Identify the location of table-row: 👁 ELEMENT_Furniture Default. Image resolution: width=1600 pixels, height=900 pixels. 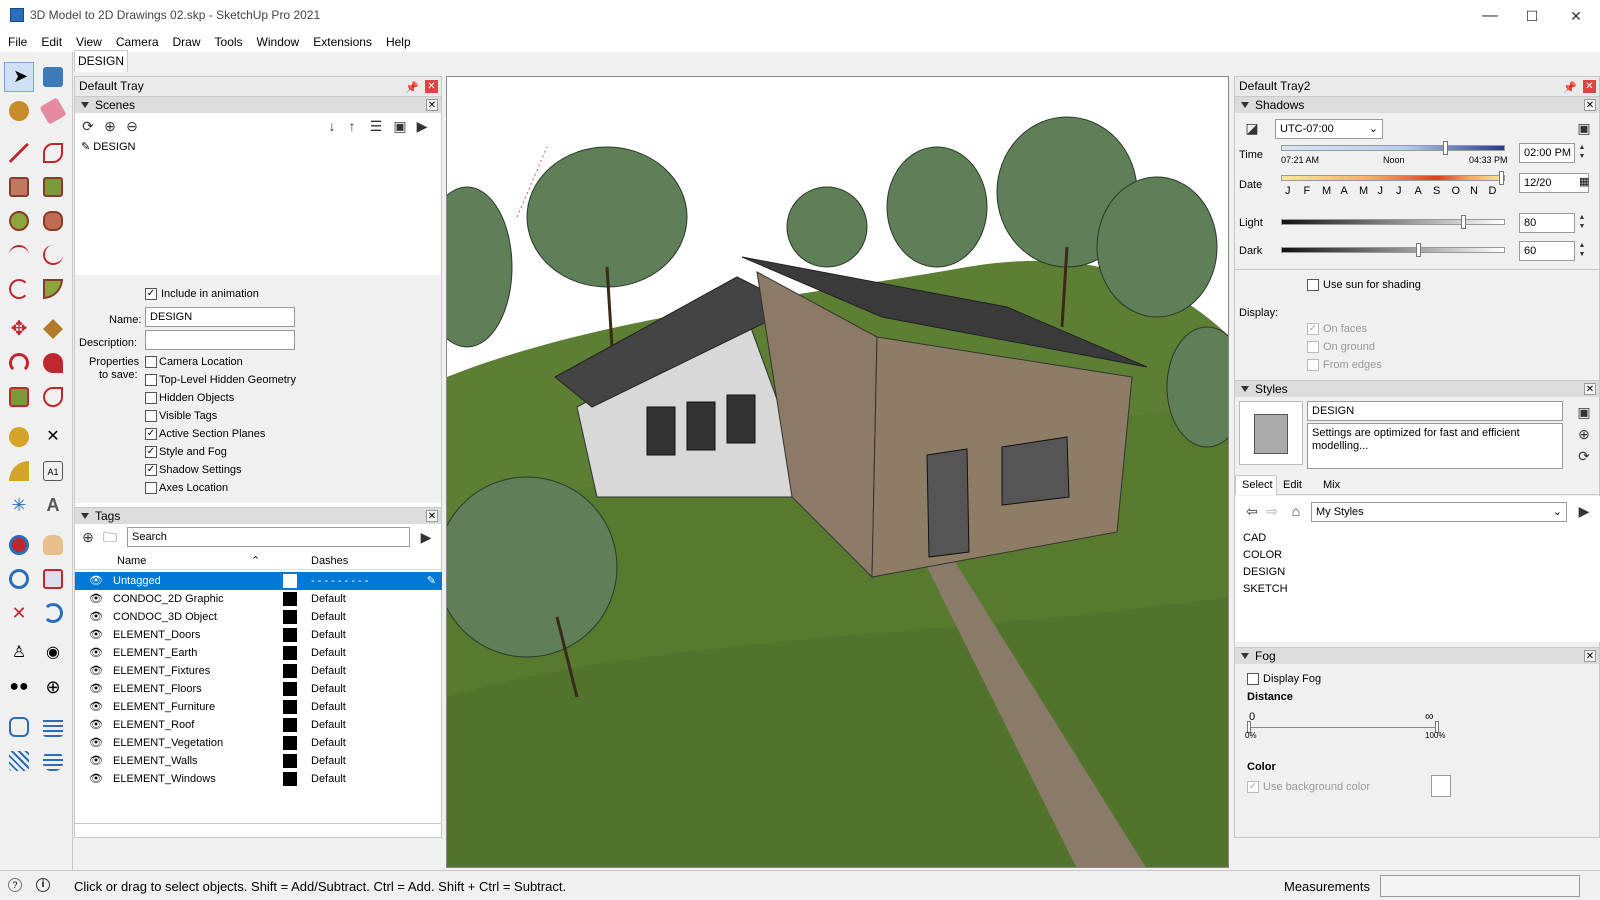
(258, 707).